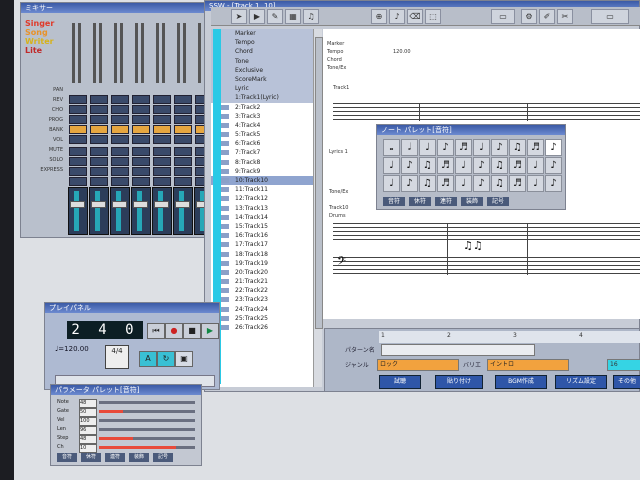 This screenshot has width=640, height=480. What do you see at coordinates (91, 457) in the screenshot?
I see `tab-rests: 休符` at bounding box center [91, 457].